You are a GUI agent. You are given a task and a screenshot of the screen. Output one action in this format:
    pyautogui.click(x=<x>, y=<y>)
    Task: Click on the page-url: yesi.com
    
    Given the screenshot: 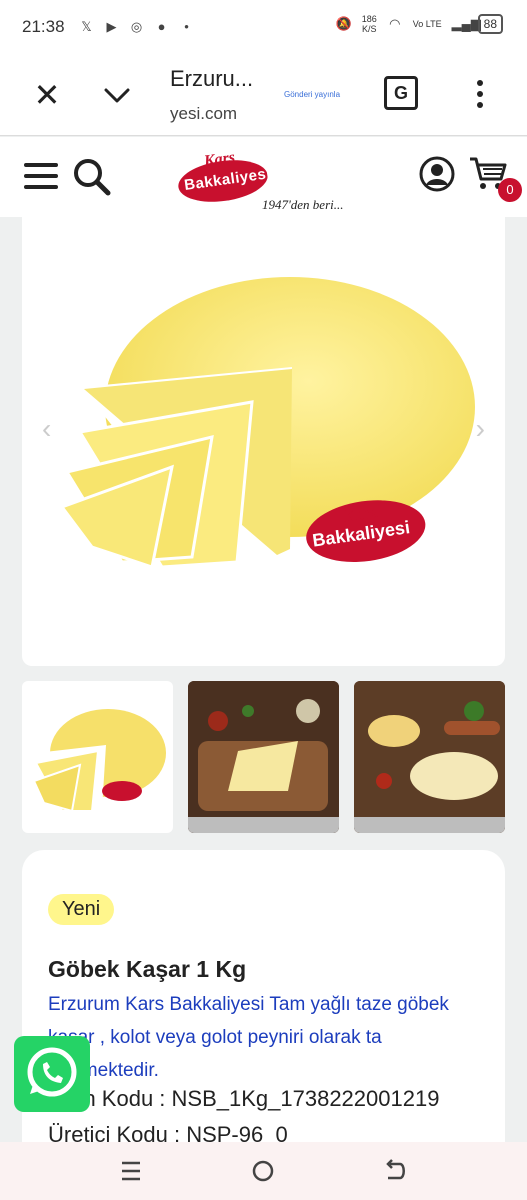 What is the action you would take?
    pyautogui.click(x=203, y=114)
    